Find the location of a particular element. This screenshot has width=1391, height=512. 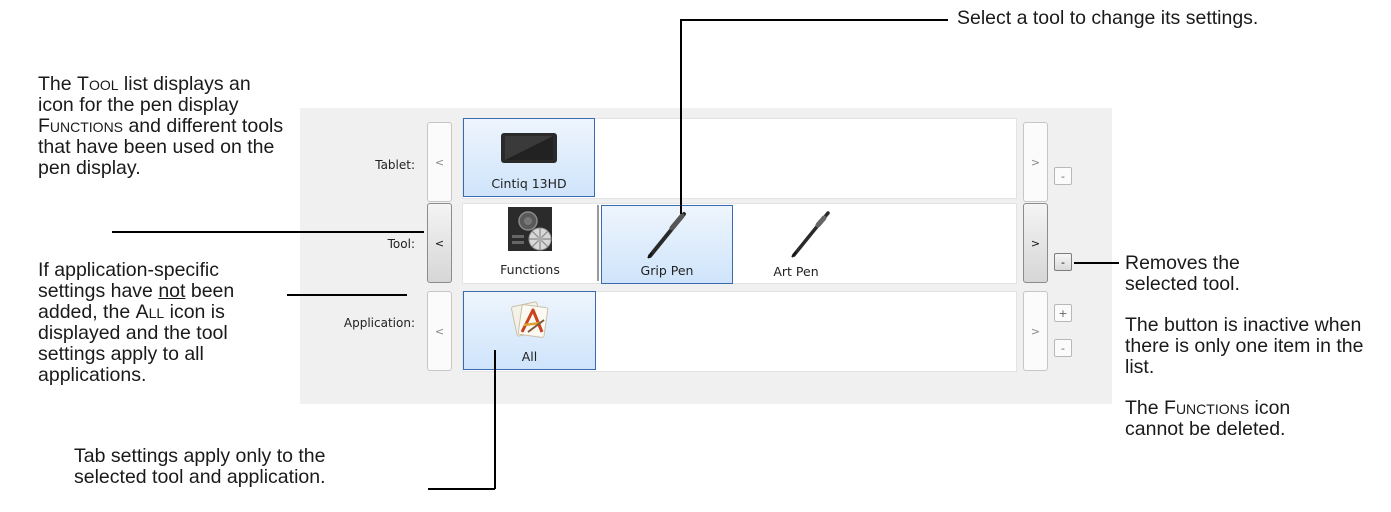

leader-tab-settings-h is located at coordinates (461, 489).